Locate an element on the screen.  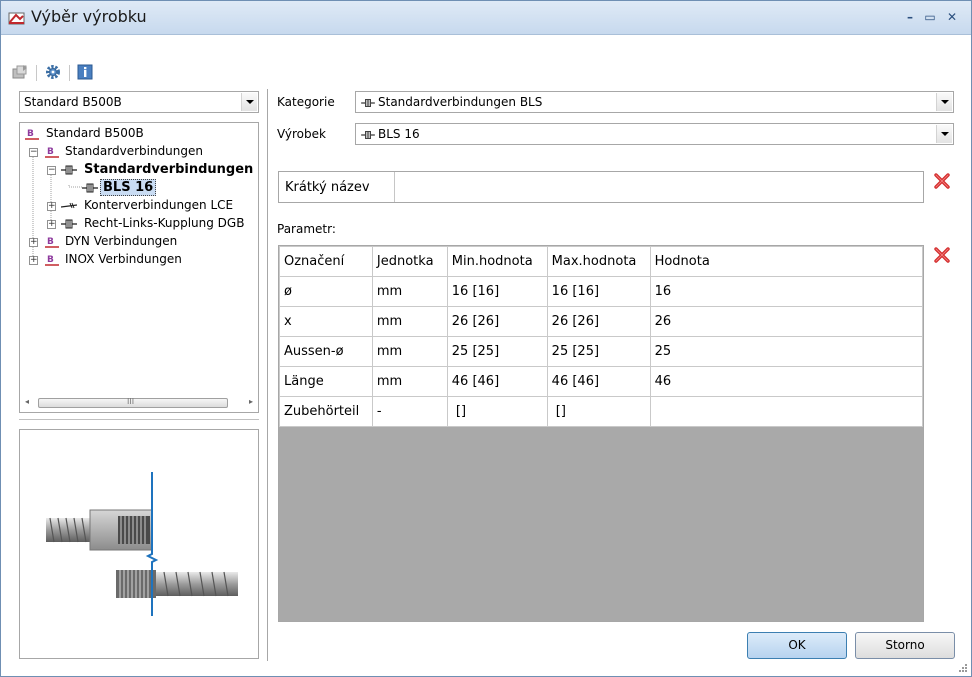
cancel-button: Storno is located at coordinates (905, 645).